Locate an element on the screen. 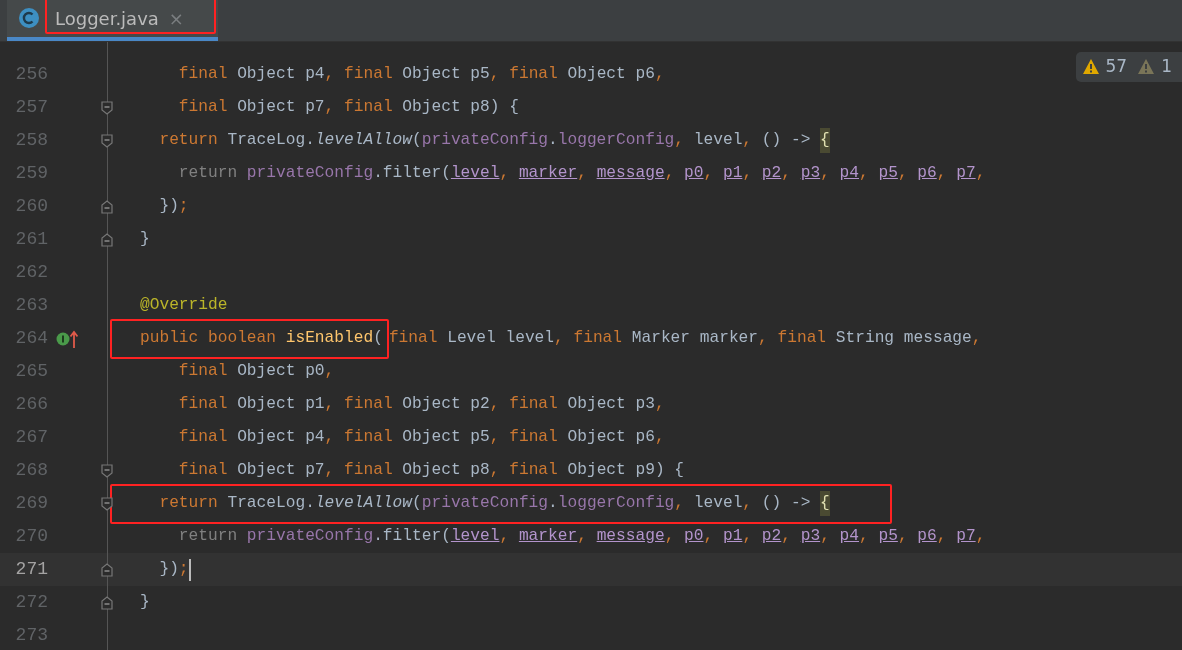 Image resolution: width=1182 pixels, height=650 pixels. line-number: 257 is located at coordinates (31, 107).